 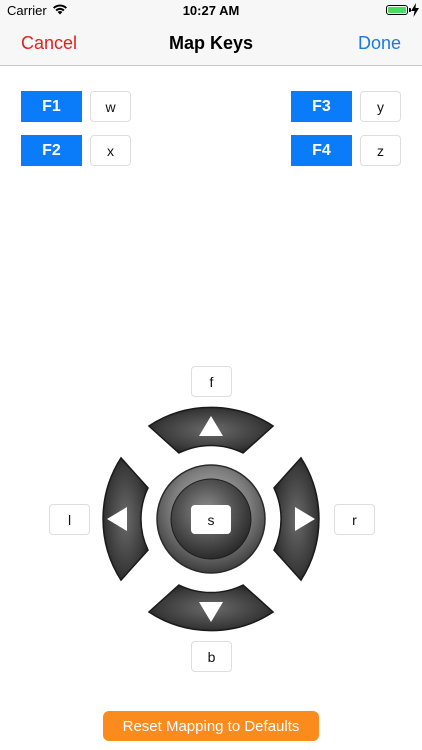 What do you see at coordinates (110, 106) in the screenshot?
I see `f1-mapping: w` at bounding box center [110, 106].